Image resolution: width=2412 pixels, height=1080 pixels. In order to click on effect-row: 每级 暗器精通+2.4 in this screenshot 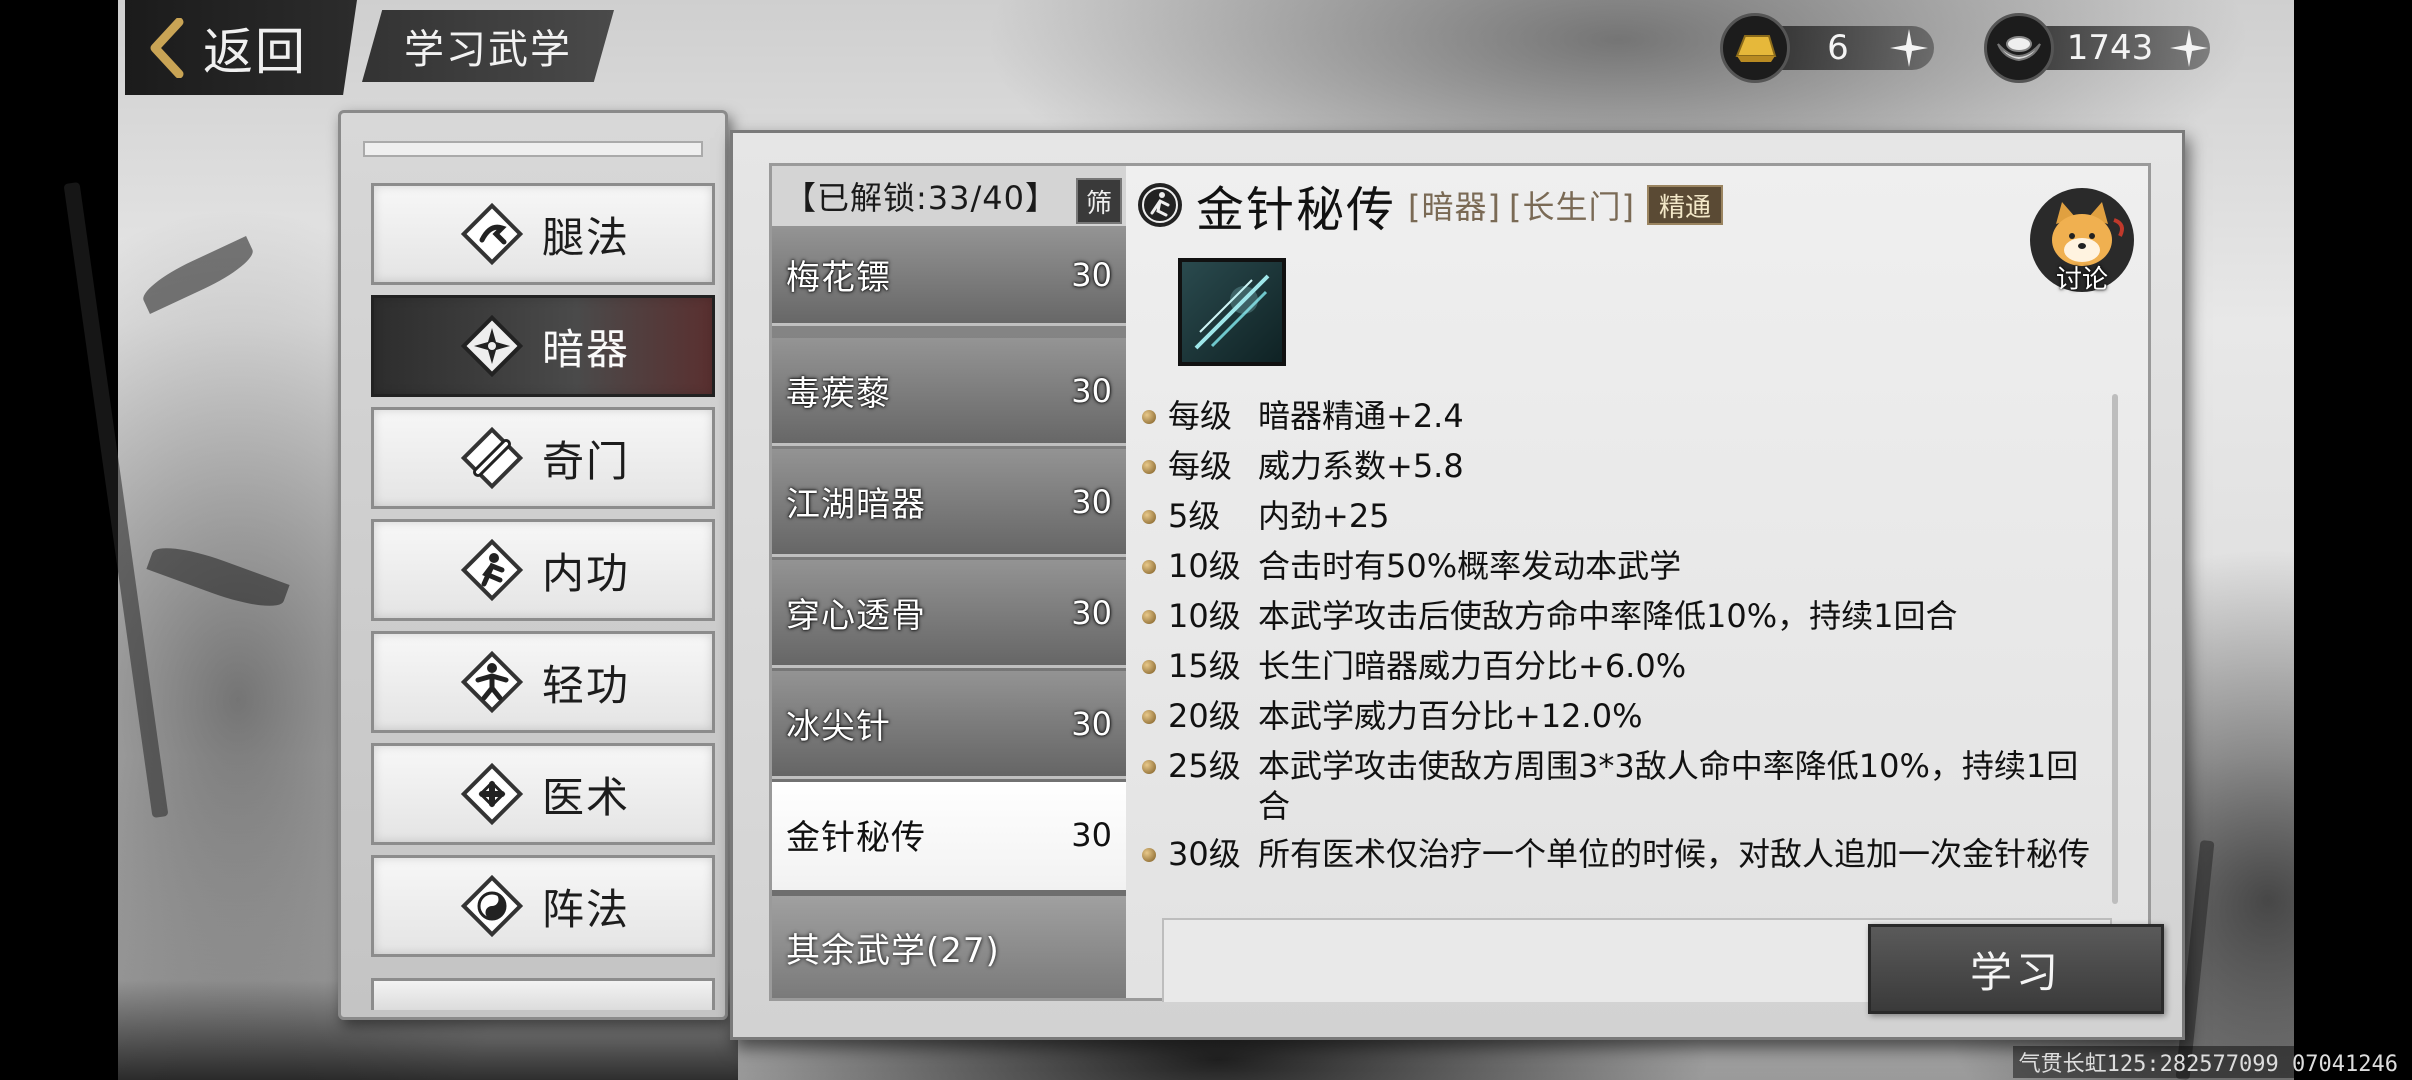, I will do `click(1622, 416)`.